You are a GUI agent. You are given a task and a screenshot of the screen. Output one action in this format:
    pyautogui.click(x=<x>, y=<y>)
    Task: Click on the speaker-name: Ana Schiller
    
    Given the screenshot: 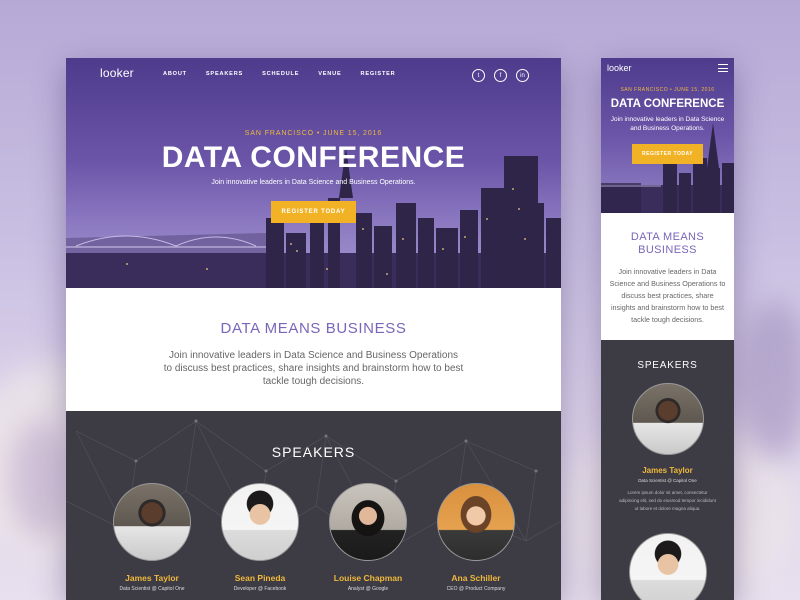 What is the action you would take?
    pyautogui.click(x=476, y=578)
    